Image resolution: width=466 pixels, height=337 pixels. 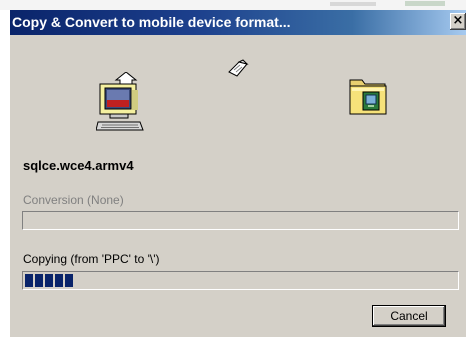 What do you see at coordinates (78, 165) in the screenshot?
I see `file-name: sqlce.wce4.armv4` at bounding box center [78, 165].